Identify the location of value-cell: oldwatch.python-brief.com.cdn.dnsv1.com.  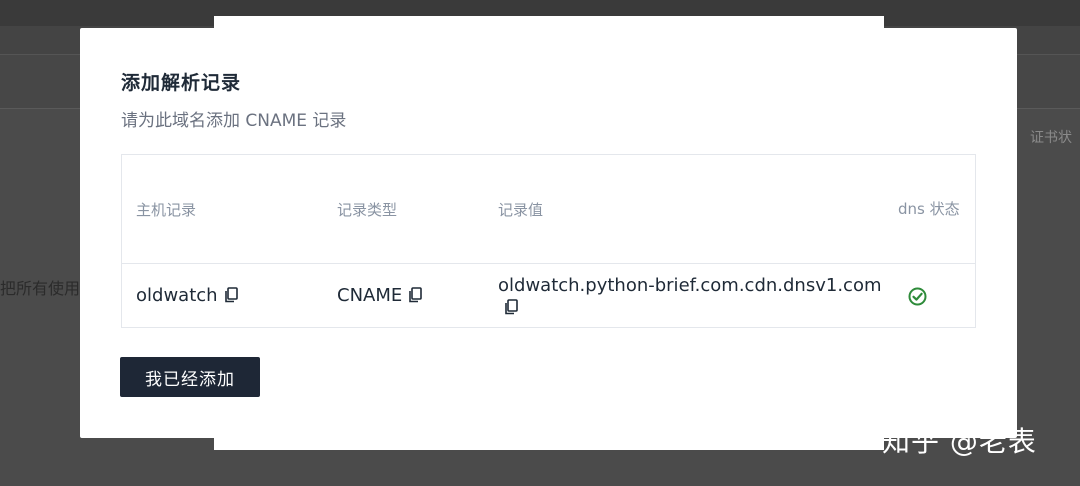
(686, 296).